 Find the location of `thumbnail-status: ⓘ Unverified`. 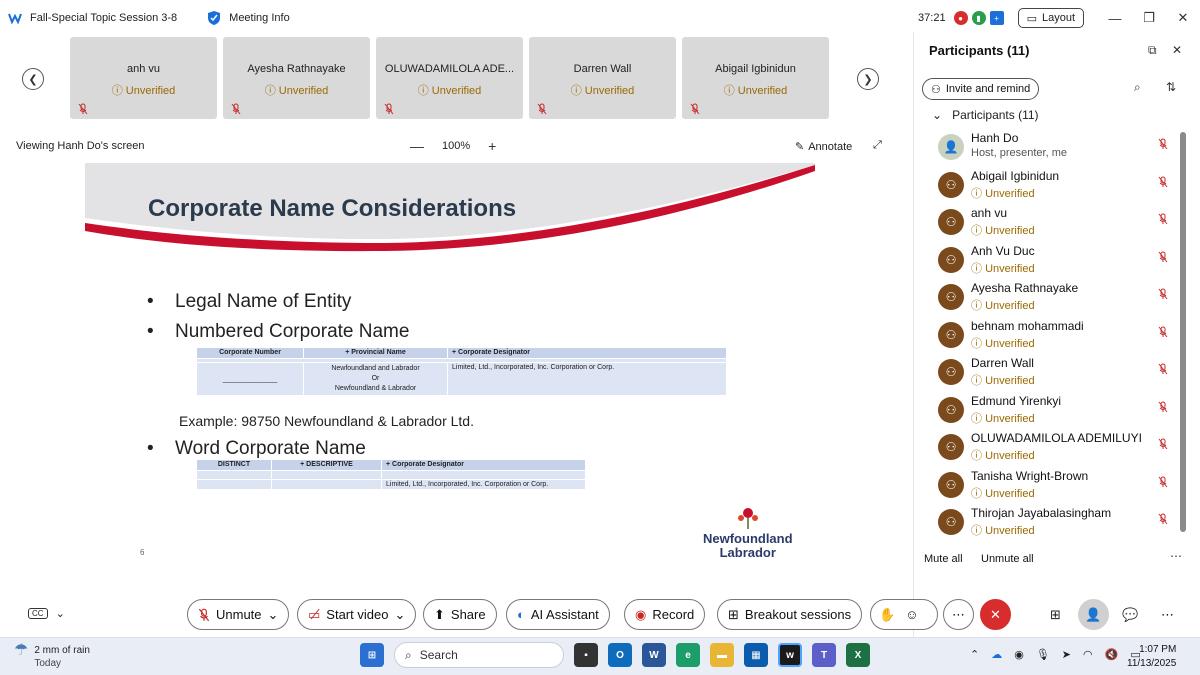

thumbnail-status: ⓘ Unverified is located at coordinates (449, 91).